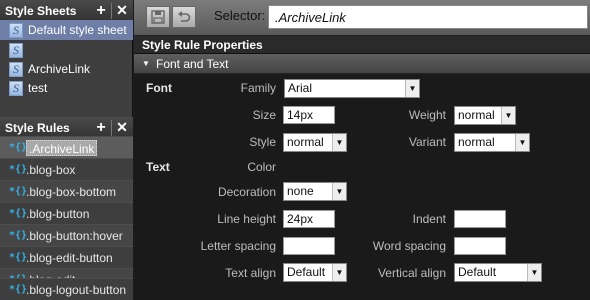 The width and height of the screenshot is (590, 300). Describe the element at coordinates (77, 30) in the screenshot. I see `style-sheet-label: Default style sheet` at that location.